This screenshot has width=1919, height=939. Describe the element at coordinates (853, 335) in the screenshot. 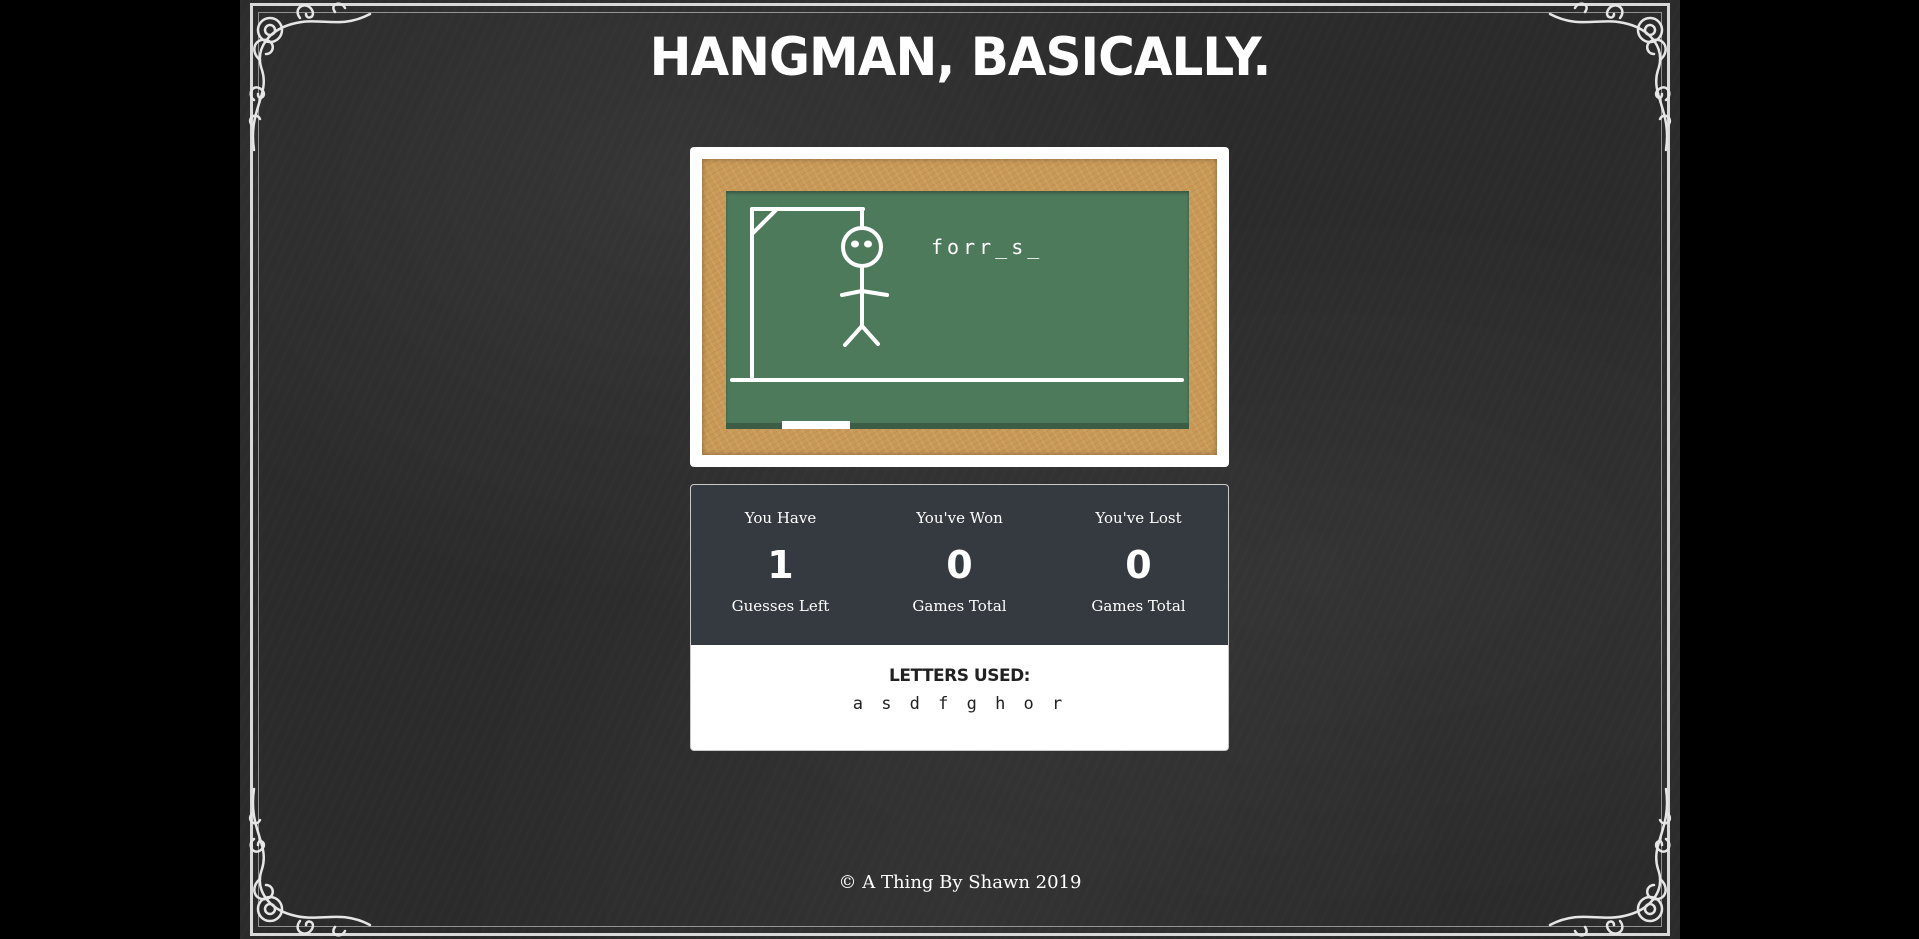

I see `hangman-left-leg` at that location.